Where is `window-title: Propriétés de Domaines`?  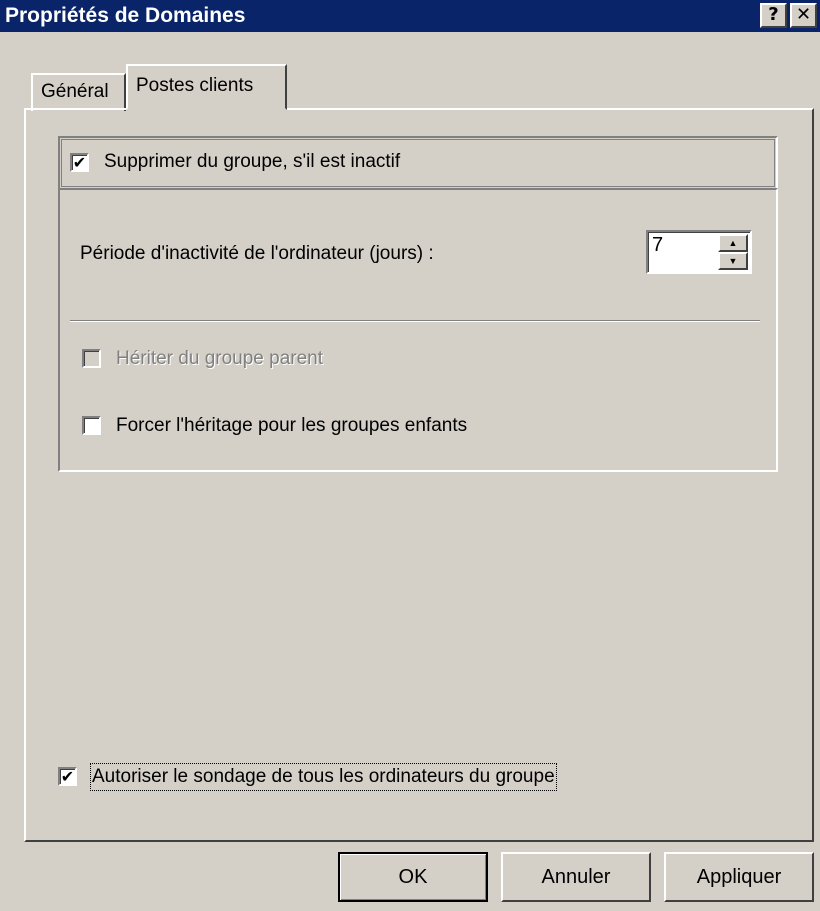
window-title: Propriétés de Domaines is located at coordinates (125, 15).